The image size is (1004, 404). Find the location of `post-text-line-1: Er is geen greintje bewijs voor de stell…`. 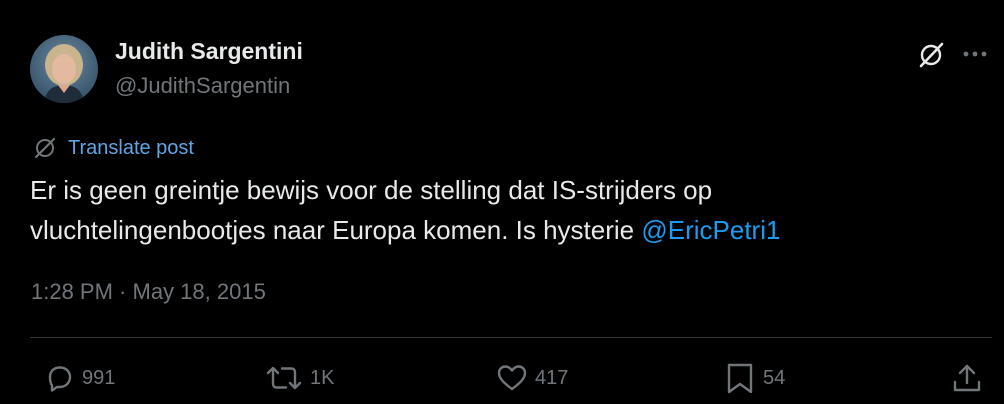

post-text-line-1: Er is geen greintje bewijs voor de stell… is located at coordinates (371, 190).